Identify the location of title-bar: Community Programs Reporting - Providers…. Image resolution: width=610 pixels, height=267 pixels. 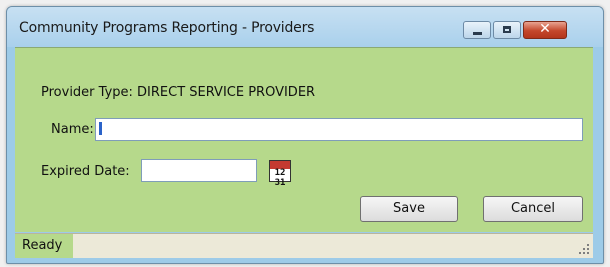
(305, 27).